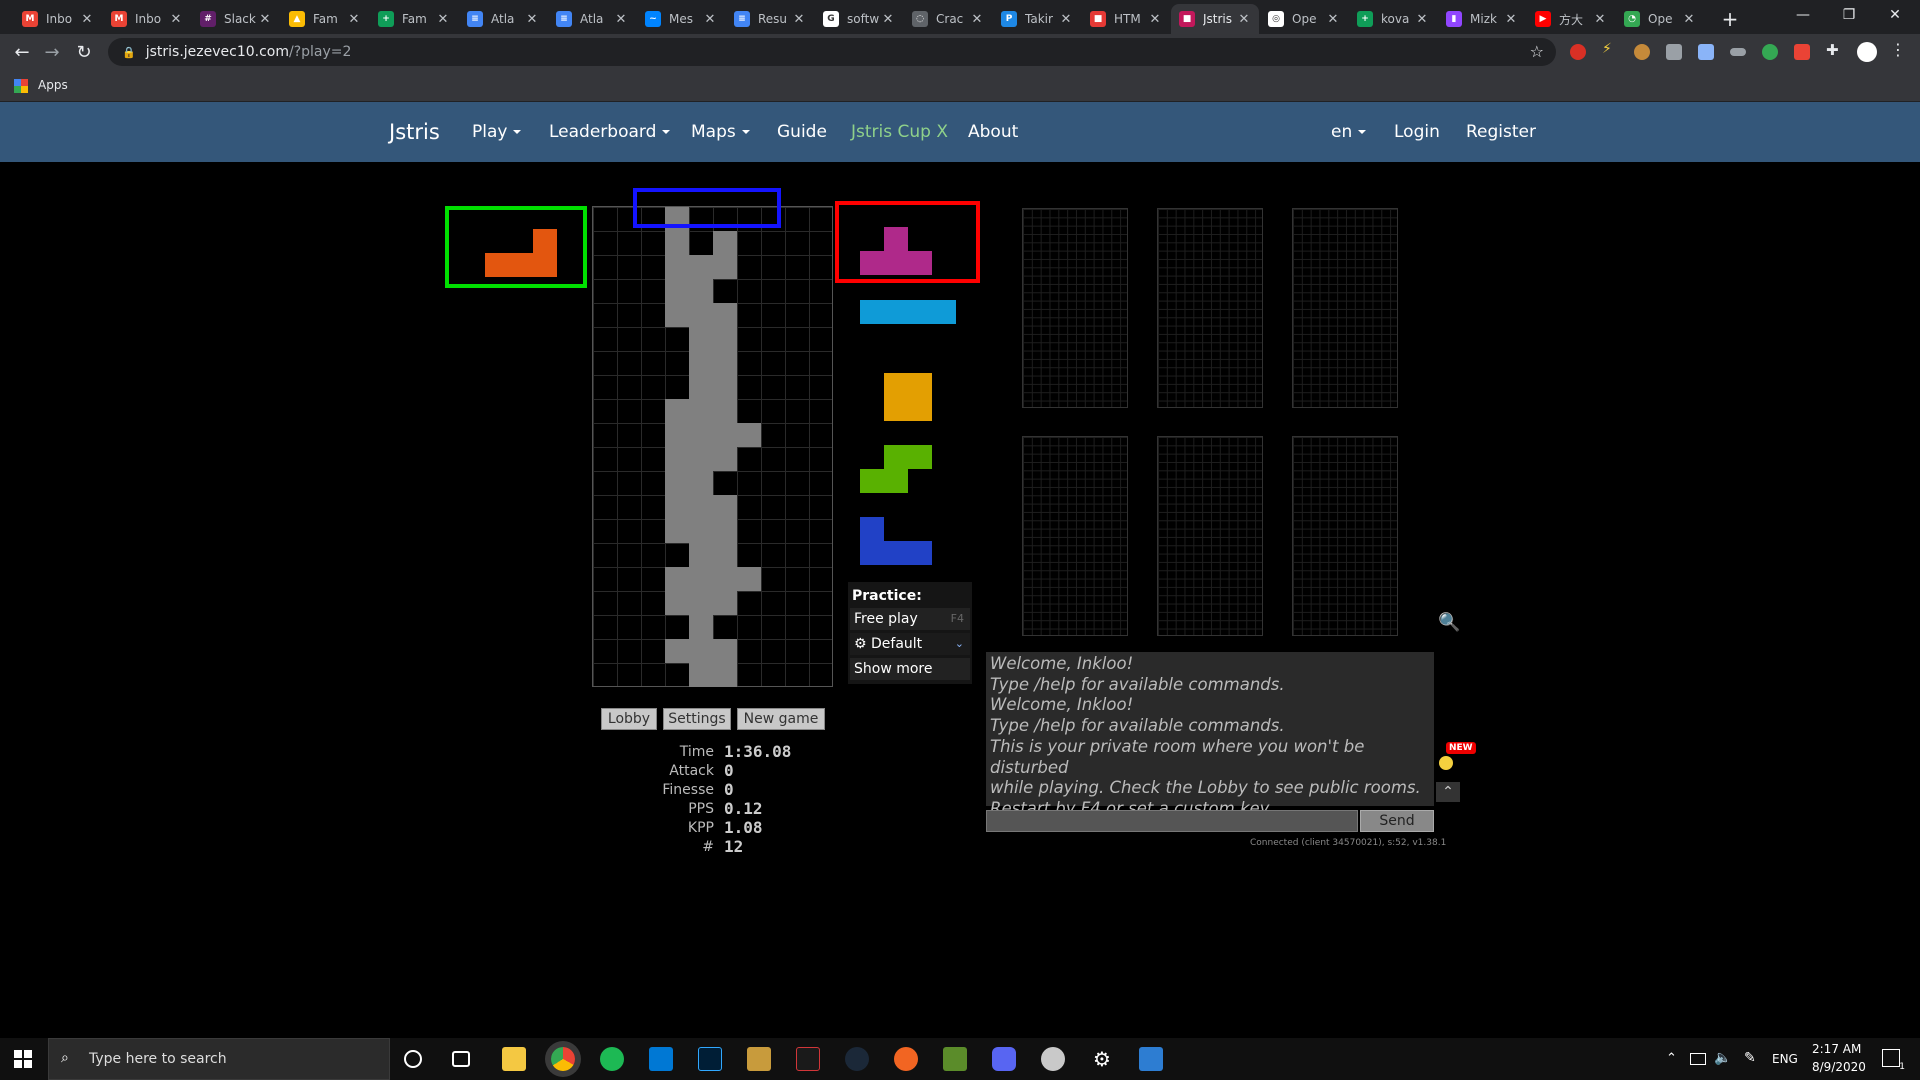 This screenshot has width=1920, height=1080. Describe the element at coordinates (1785, 1059) in the screenshot. I see `input-language: ENG` at that location.